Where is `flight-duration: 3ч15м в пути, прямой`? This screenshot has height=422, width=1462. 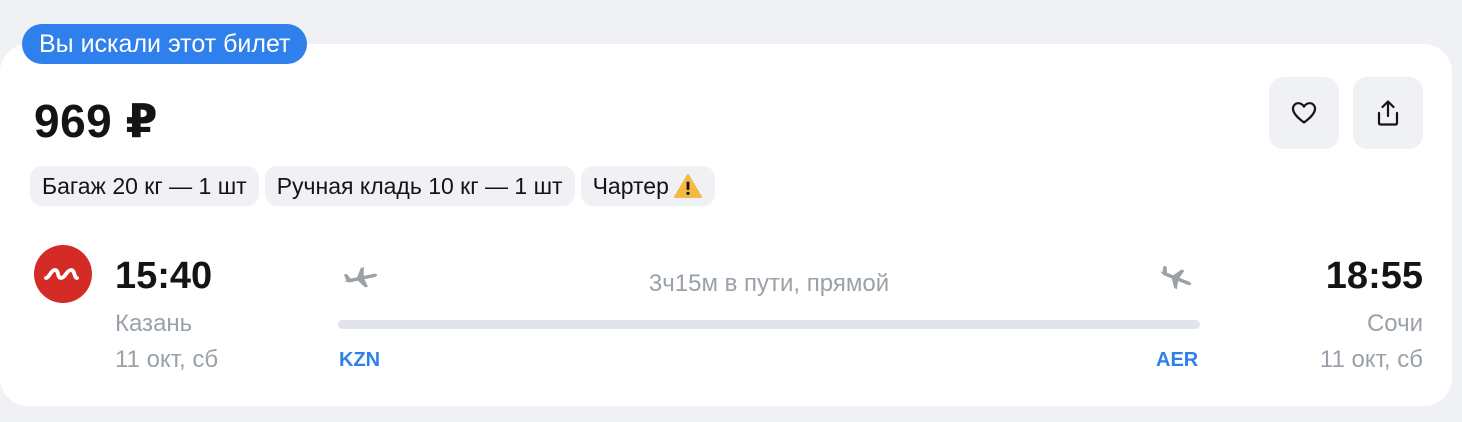
flight-duration: 3ч15м в пути, прямой is located at coordinates (769, 283).